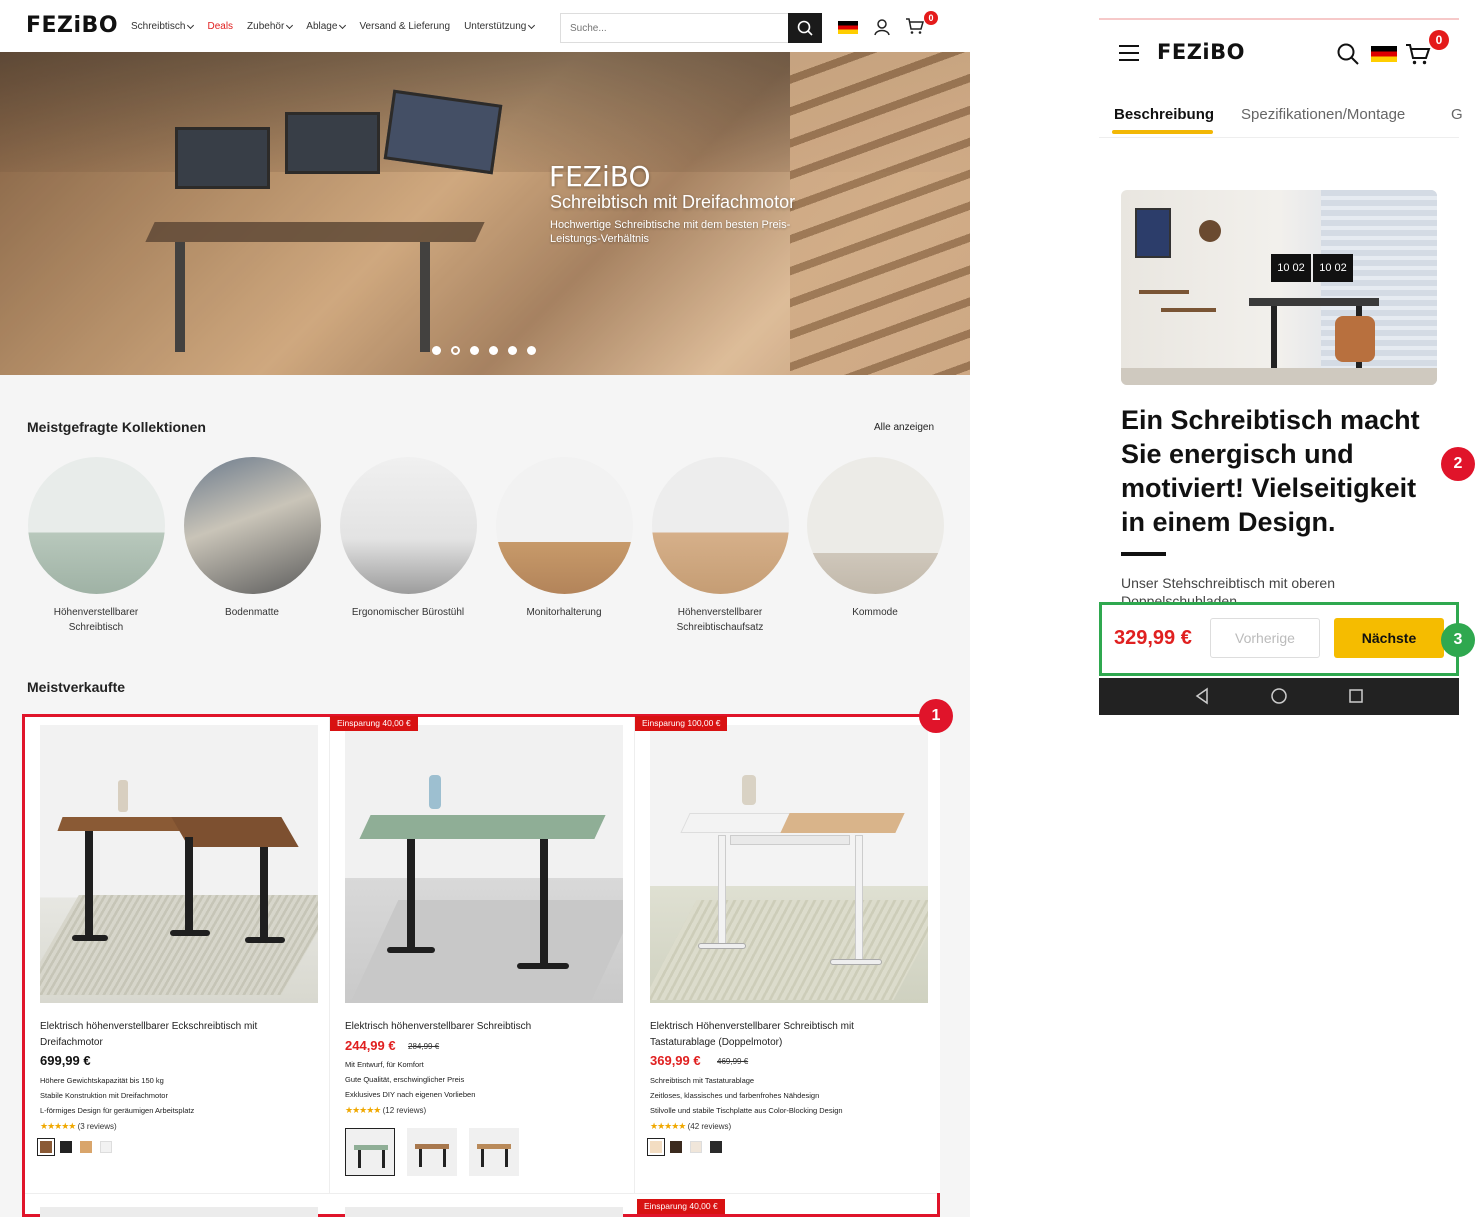 The image size is (1477, 1217). What do you see at coordinates (675, 1060) in the screenshot?
I see `product-price: 369,99 €` at bounding box center [675, 1060].